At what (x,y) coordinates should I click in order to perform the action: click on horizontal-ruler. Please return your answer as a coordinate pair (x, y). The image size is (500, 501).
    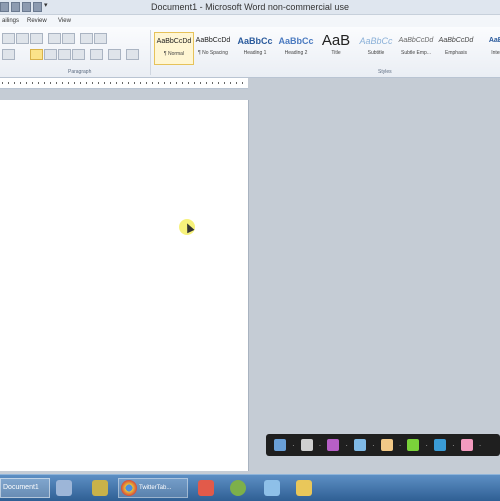
    Looking at the image, I should click on (124, 83).